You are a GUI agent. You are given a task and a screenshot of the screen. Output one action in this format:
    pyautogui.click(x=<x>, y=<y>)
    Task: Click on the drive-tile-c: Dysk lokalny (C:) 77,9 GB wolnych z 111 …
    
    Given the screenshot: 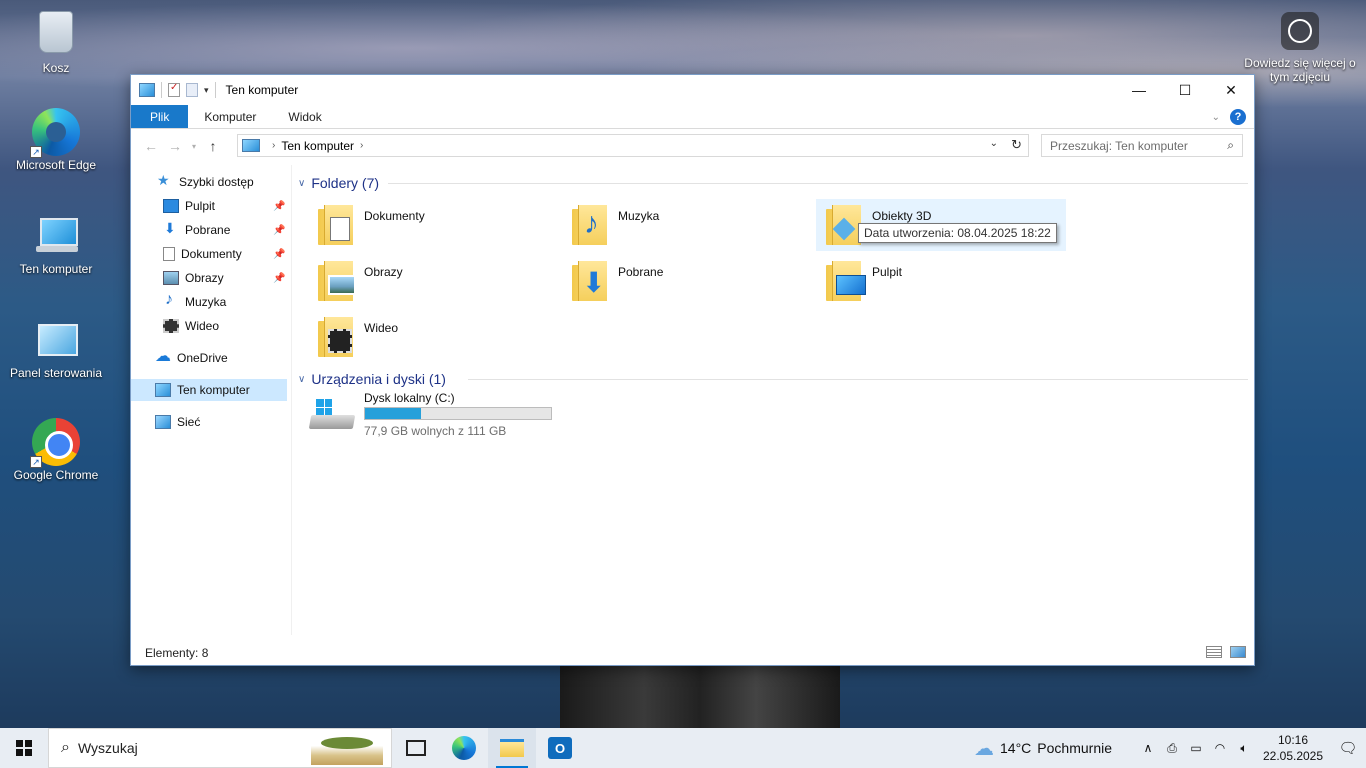 What is the action you would take?
    pyautogui.click(x=452, y=417)
    